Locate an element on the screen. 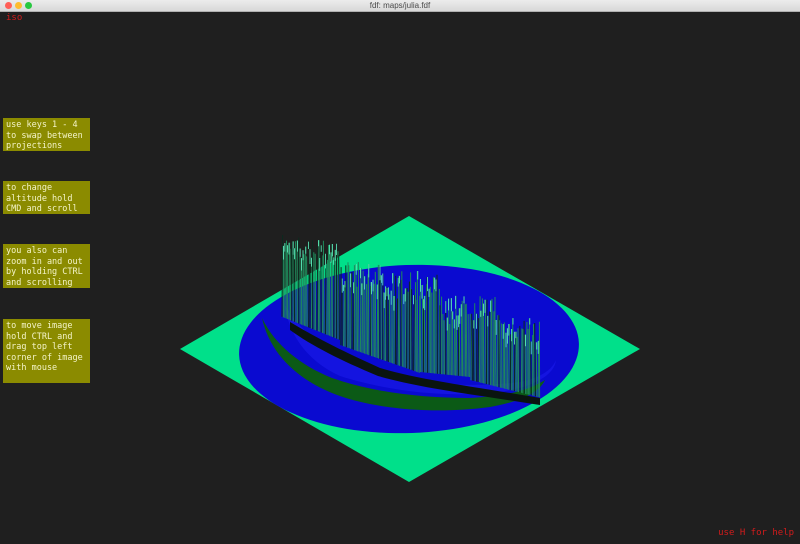  help-label: use H for help is located at coordinates (756, 533).